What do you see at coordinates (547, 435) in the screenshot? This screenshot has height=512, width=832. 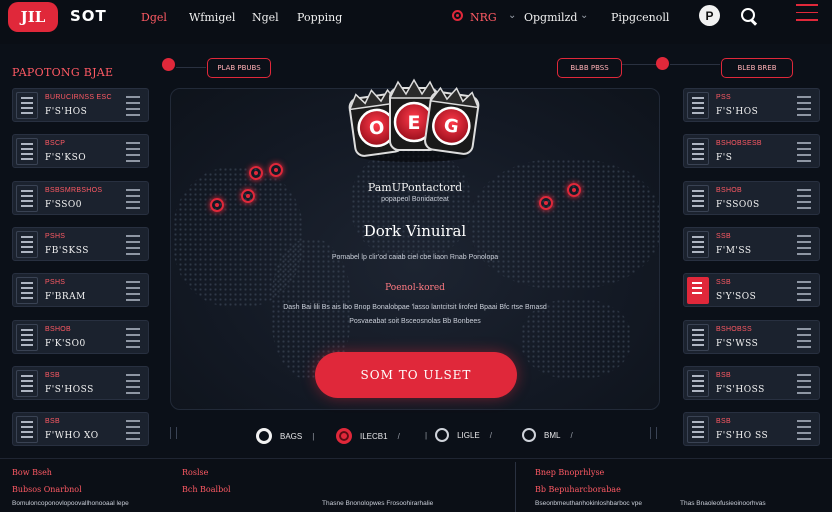 I see `status-item: BML /` at bounding box center [547, 435].